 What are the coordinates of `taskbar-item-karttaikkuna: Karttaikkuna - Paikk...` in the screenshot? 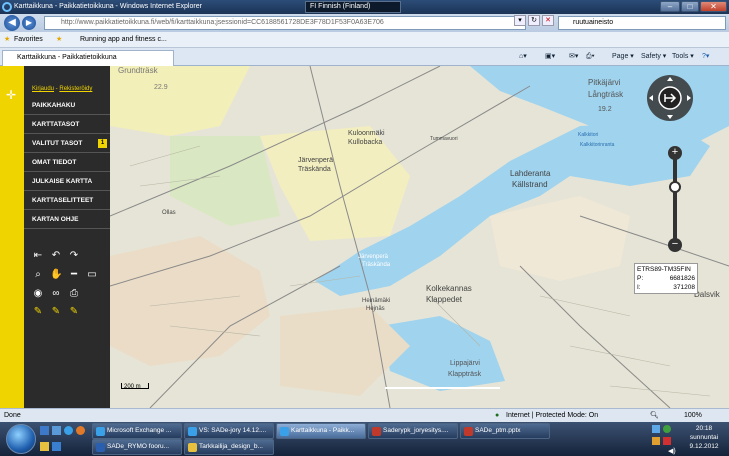 It's located at (321, 431).